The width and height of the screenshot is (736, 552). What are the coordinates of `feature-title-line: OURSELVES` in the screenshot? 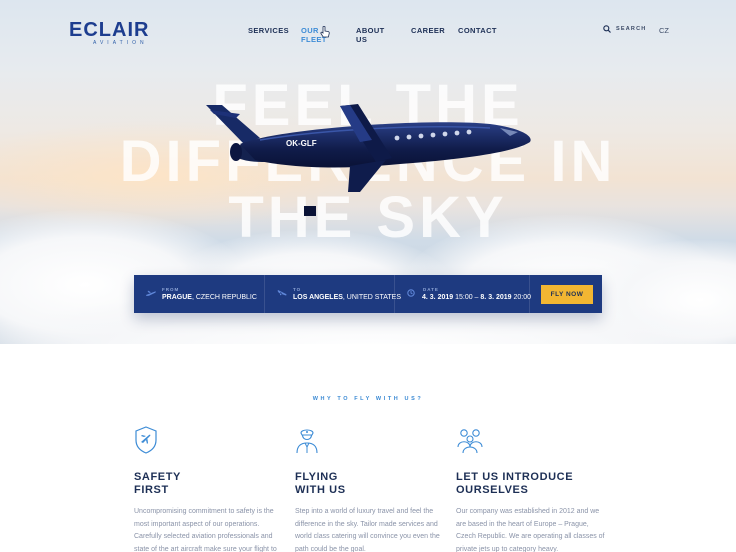 It's located at (492, 489).